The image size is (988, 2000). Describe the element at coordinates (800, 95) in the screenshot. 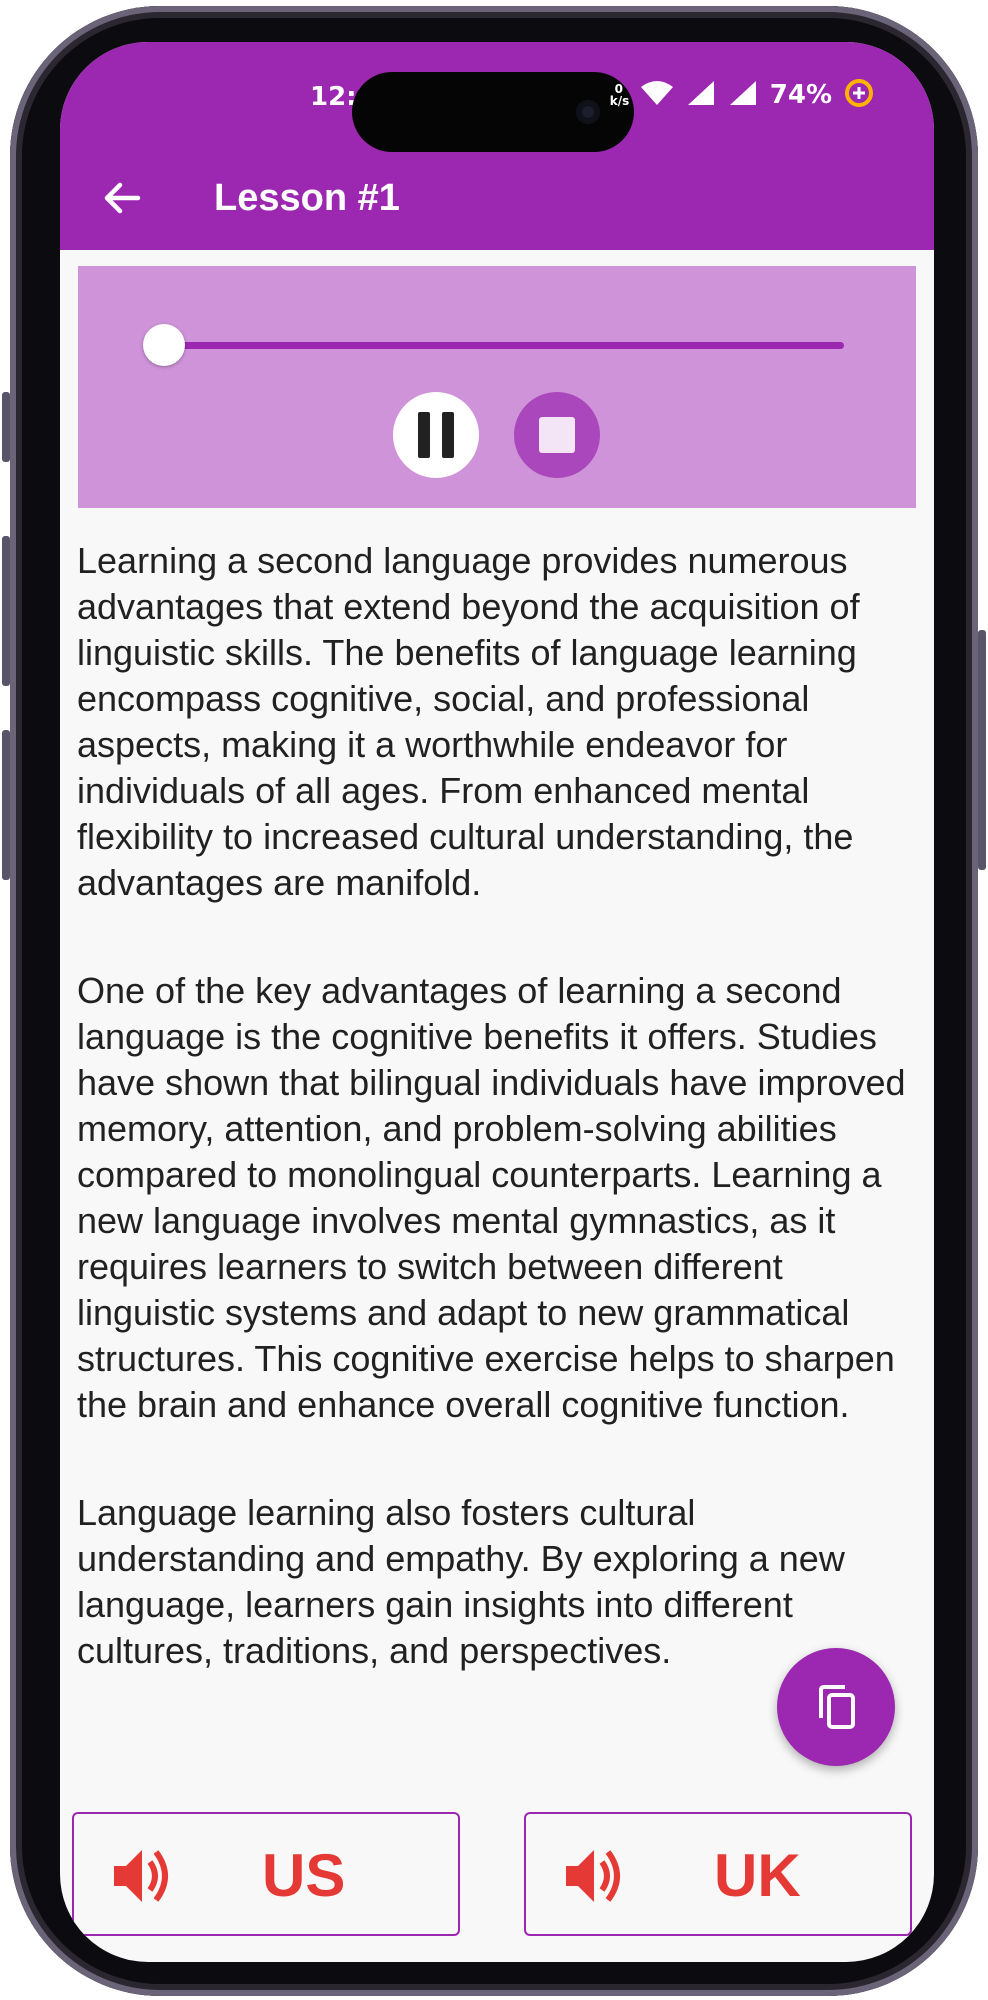

I see `battery-percentage: 74%` at that location.